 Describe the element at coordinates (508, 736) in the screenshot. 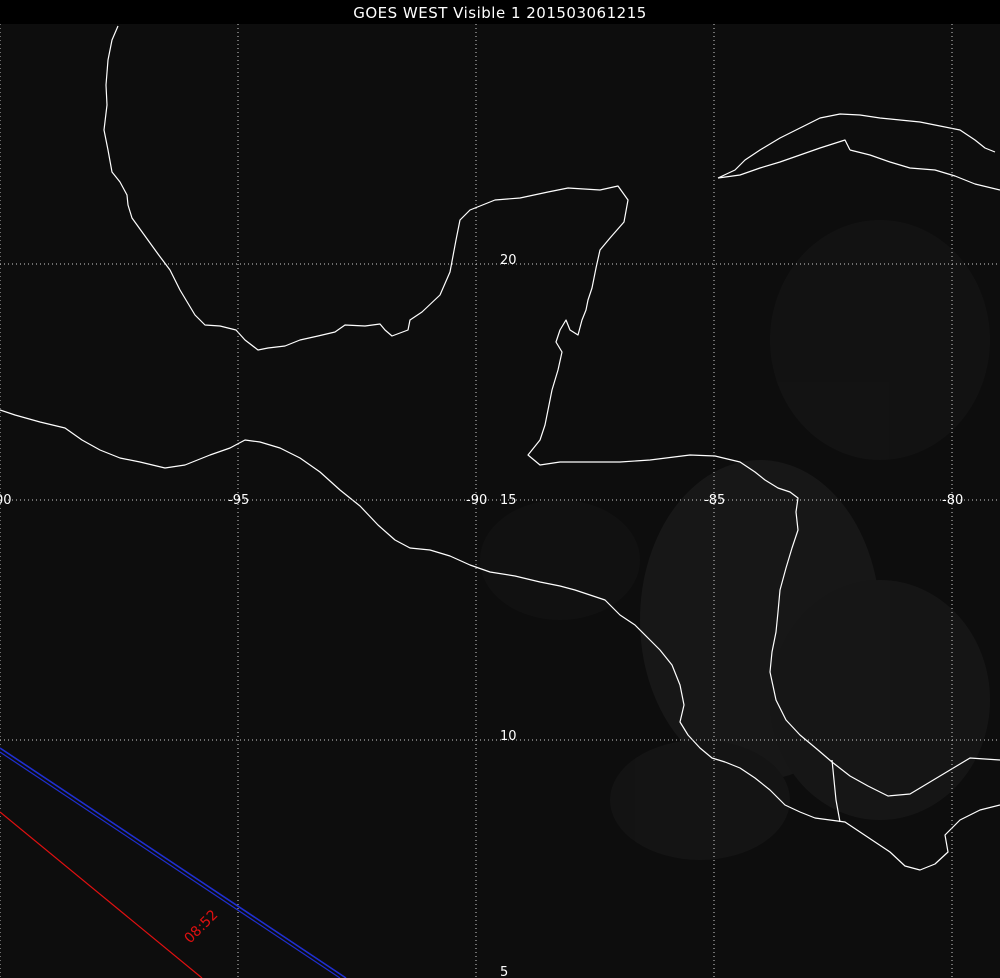

I see `lat-label-10: 10` at that location.